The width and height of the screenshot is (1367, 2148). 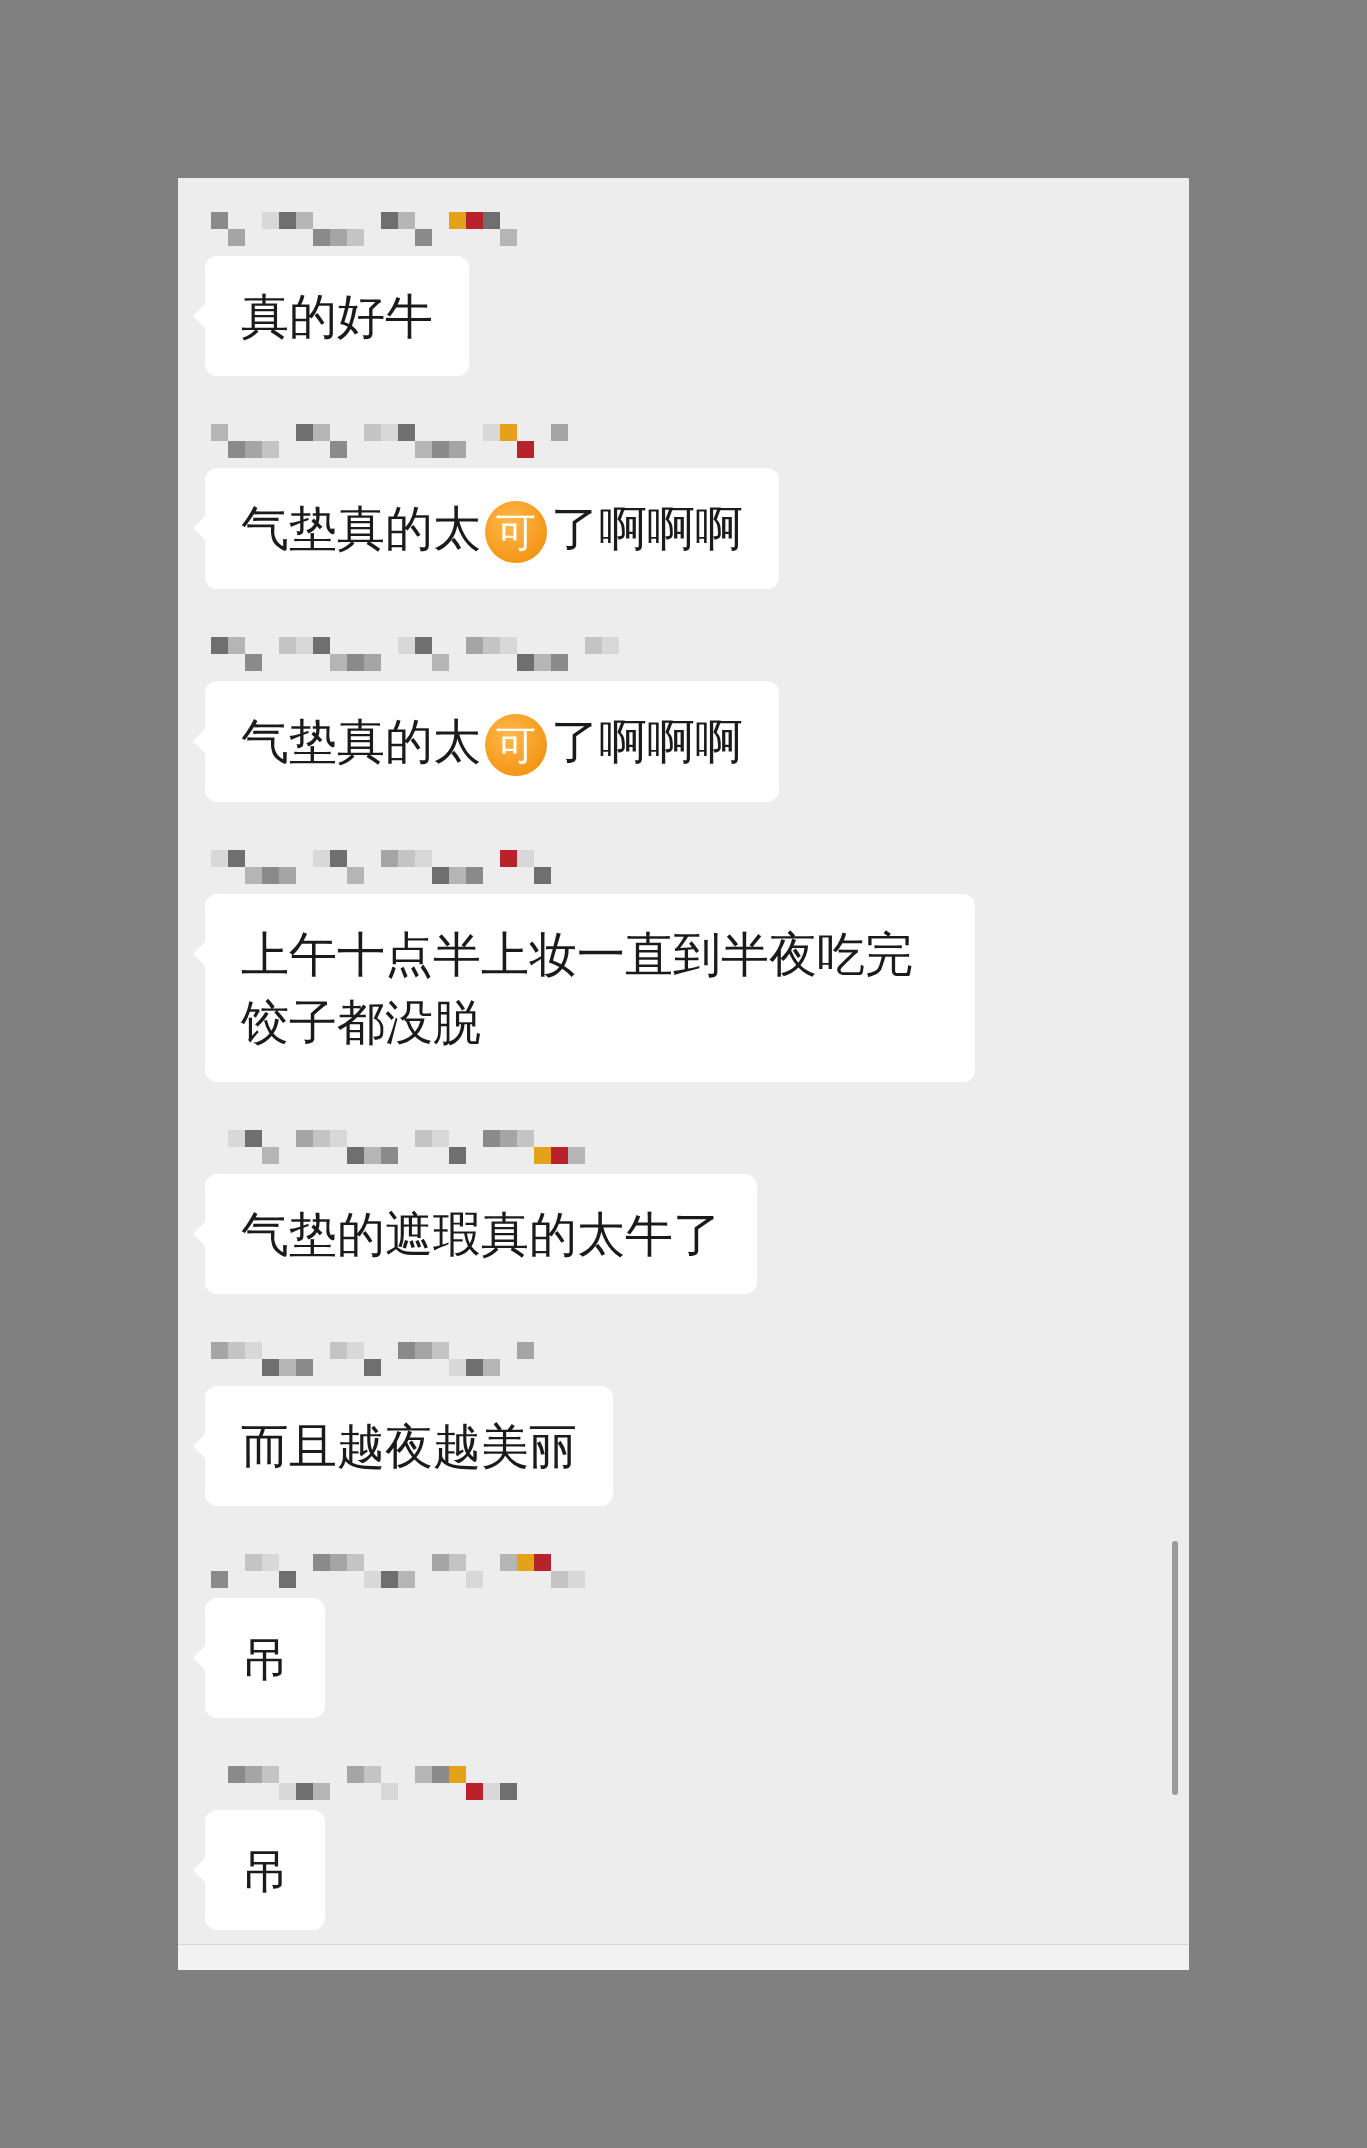 What do you see at coordinates (481, 1234) in the screenshot?
I see `message-text: 气垫的遮瑕真的太牛了` at bounding box center [481, 1234].